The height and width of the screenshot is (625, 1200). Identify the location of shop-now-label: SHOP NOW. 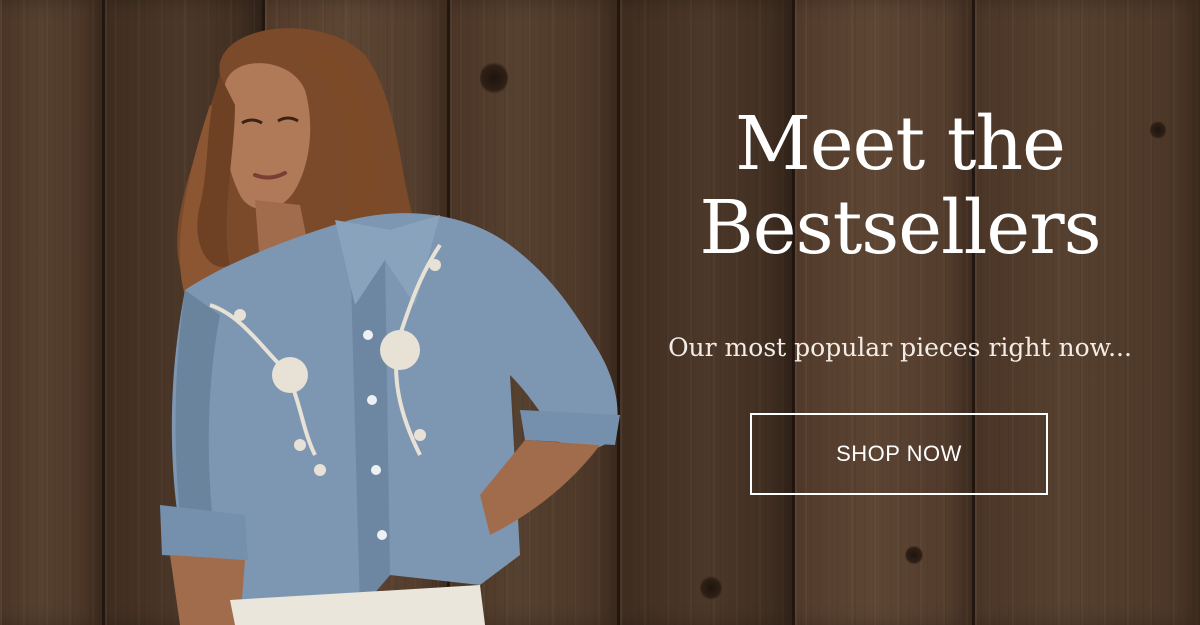
(899, 453).